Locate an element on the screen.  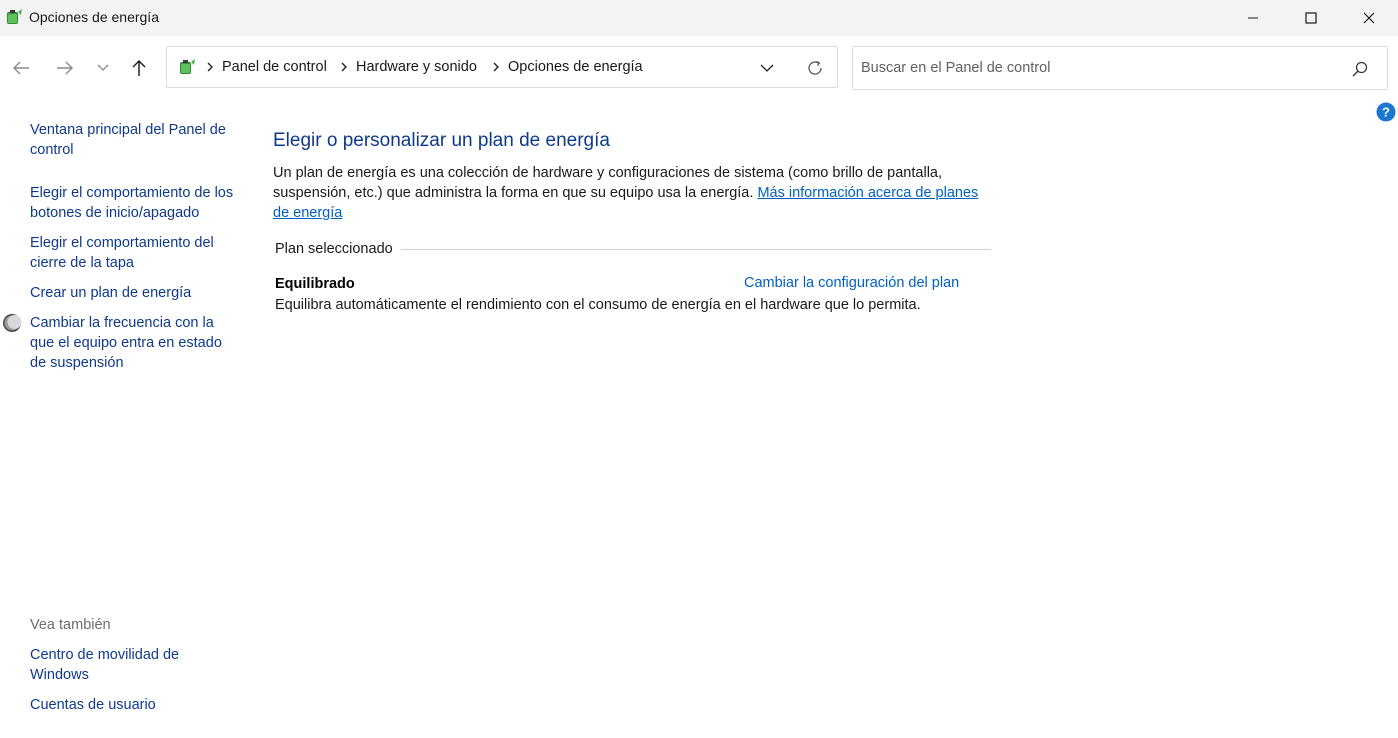
search-box is located at coordinates (1120, 68).